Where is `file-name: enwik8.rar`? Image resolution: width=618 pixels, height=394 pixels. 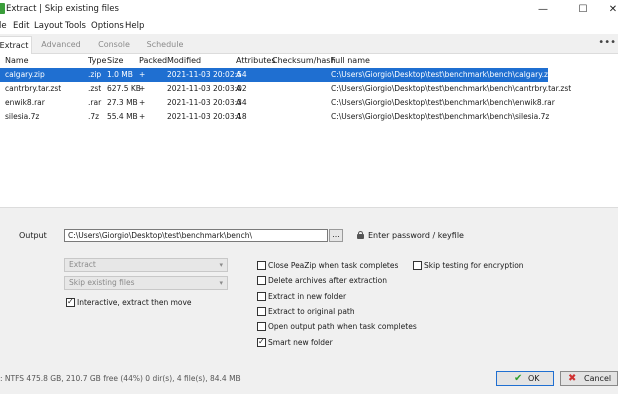
file-name: enwik8.rar is located at coordinates (25, 102).